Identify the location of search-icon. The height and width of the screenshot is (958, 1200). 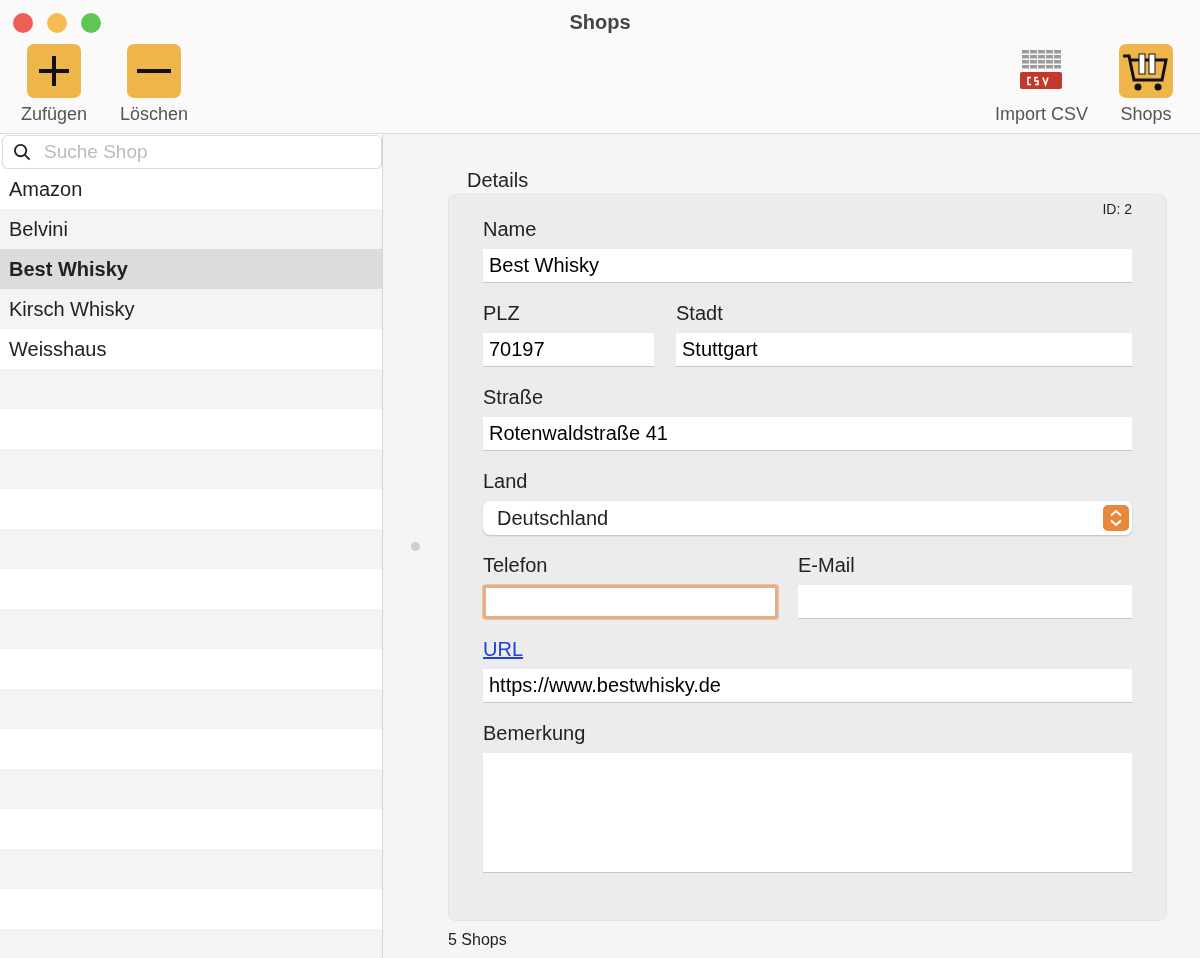
(22, 152).